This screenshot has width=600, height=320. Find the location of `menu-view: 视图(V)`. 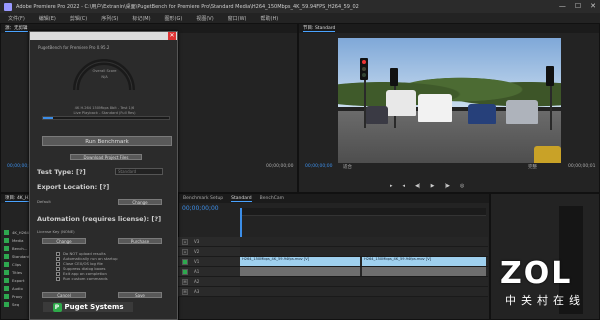

menu-view: 视图(V) is located at coordinates (204, 18).